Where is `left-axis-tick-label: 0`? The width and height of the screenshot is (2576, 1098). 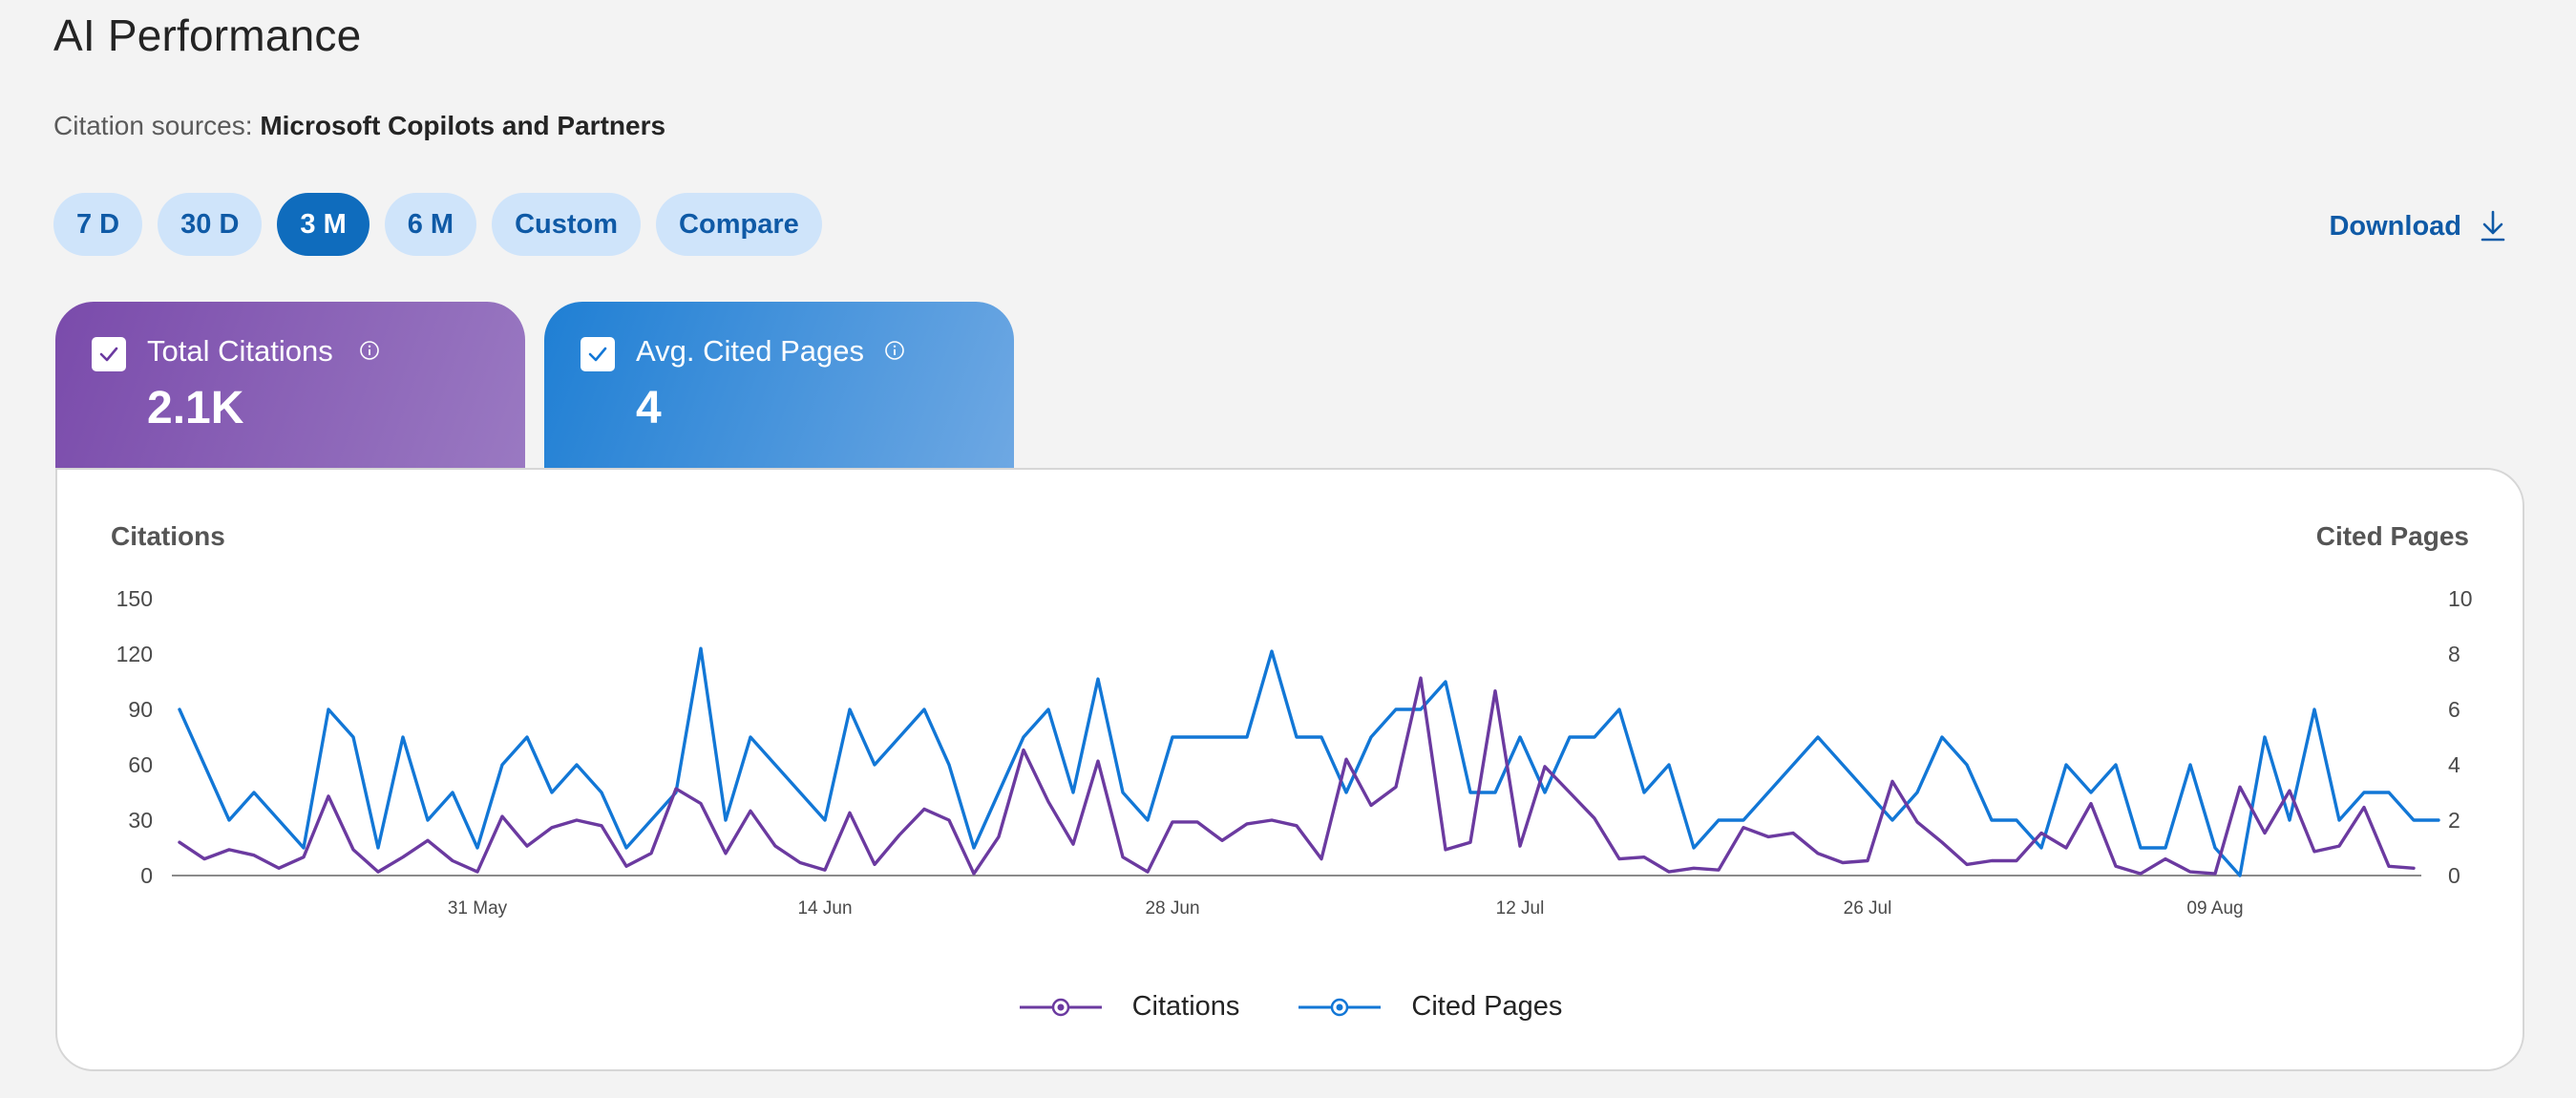
left-axis-tick-label: 0 is located at coordinates (146, 875).